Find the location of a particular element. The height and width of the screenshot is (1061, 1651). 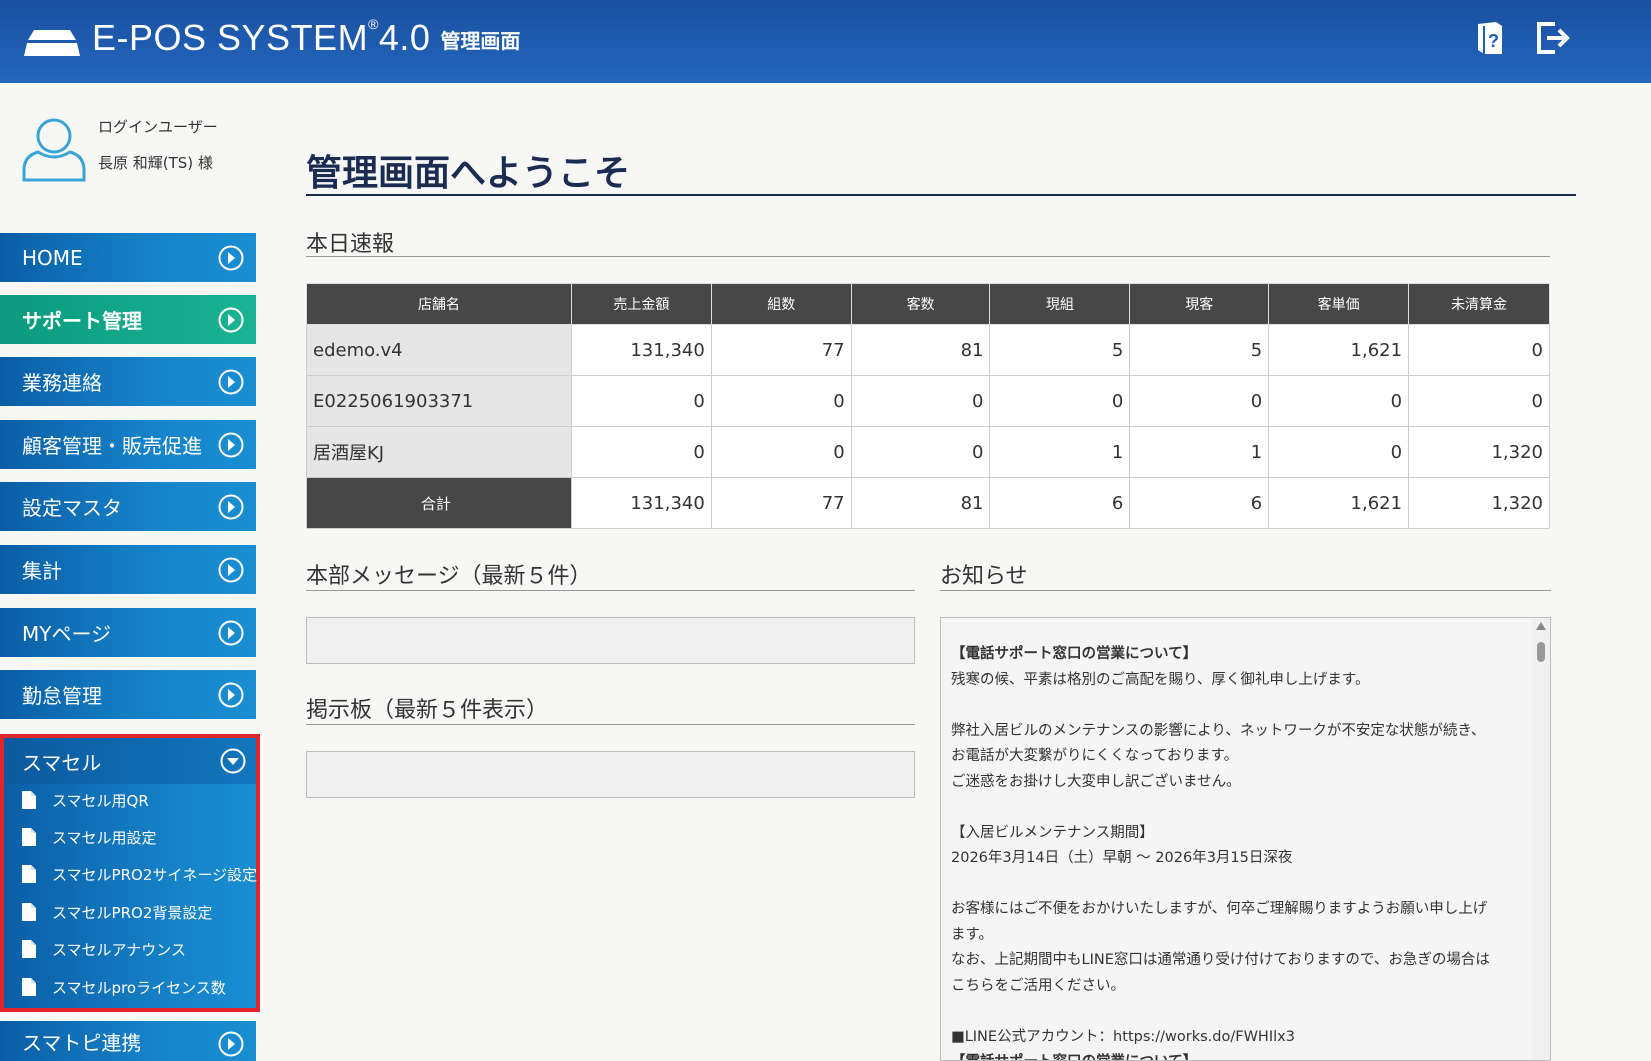

logo-mark-icon is located at coordinates (52, 43).